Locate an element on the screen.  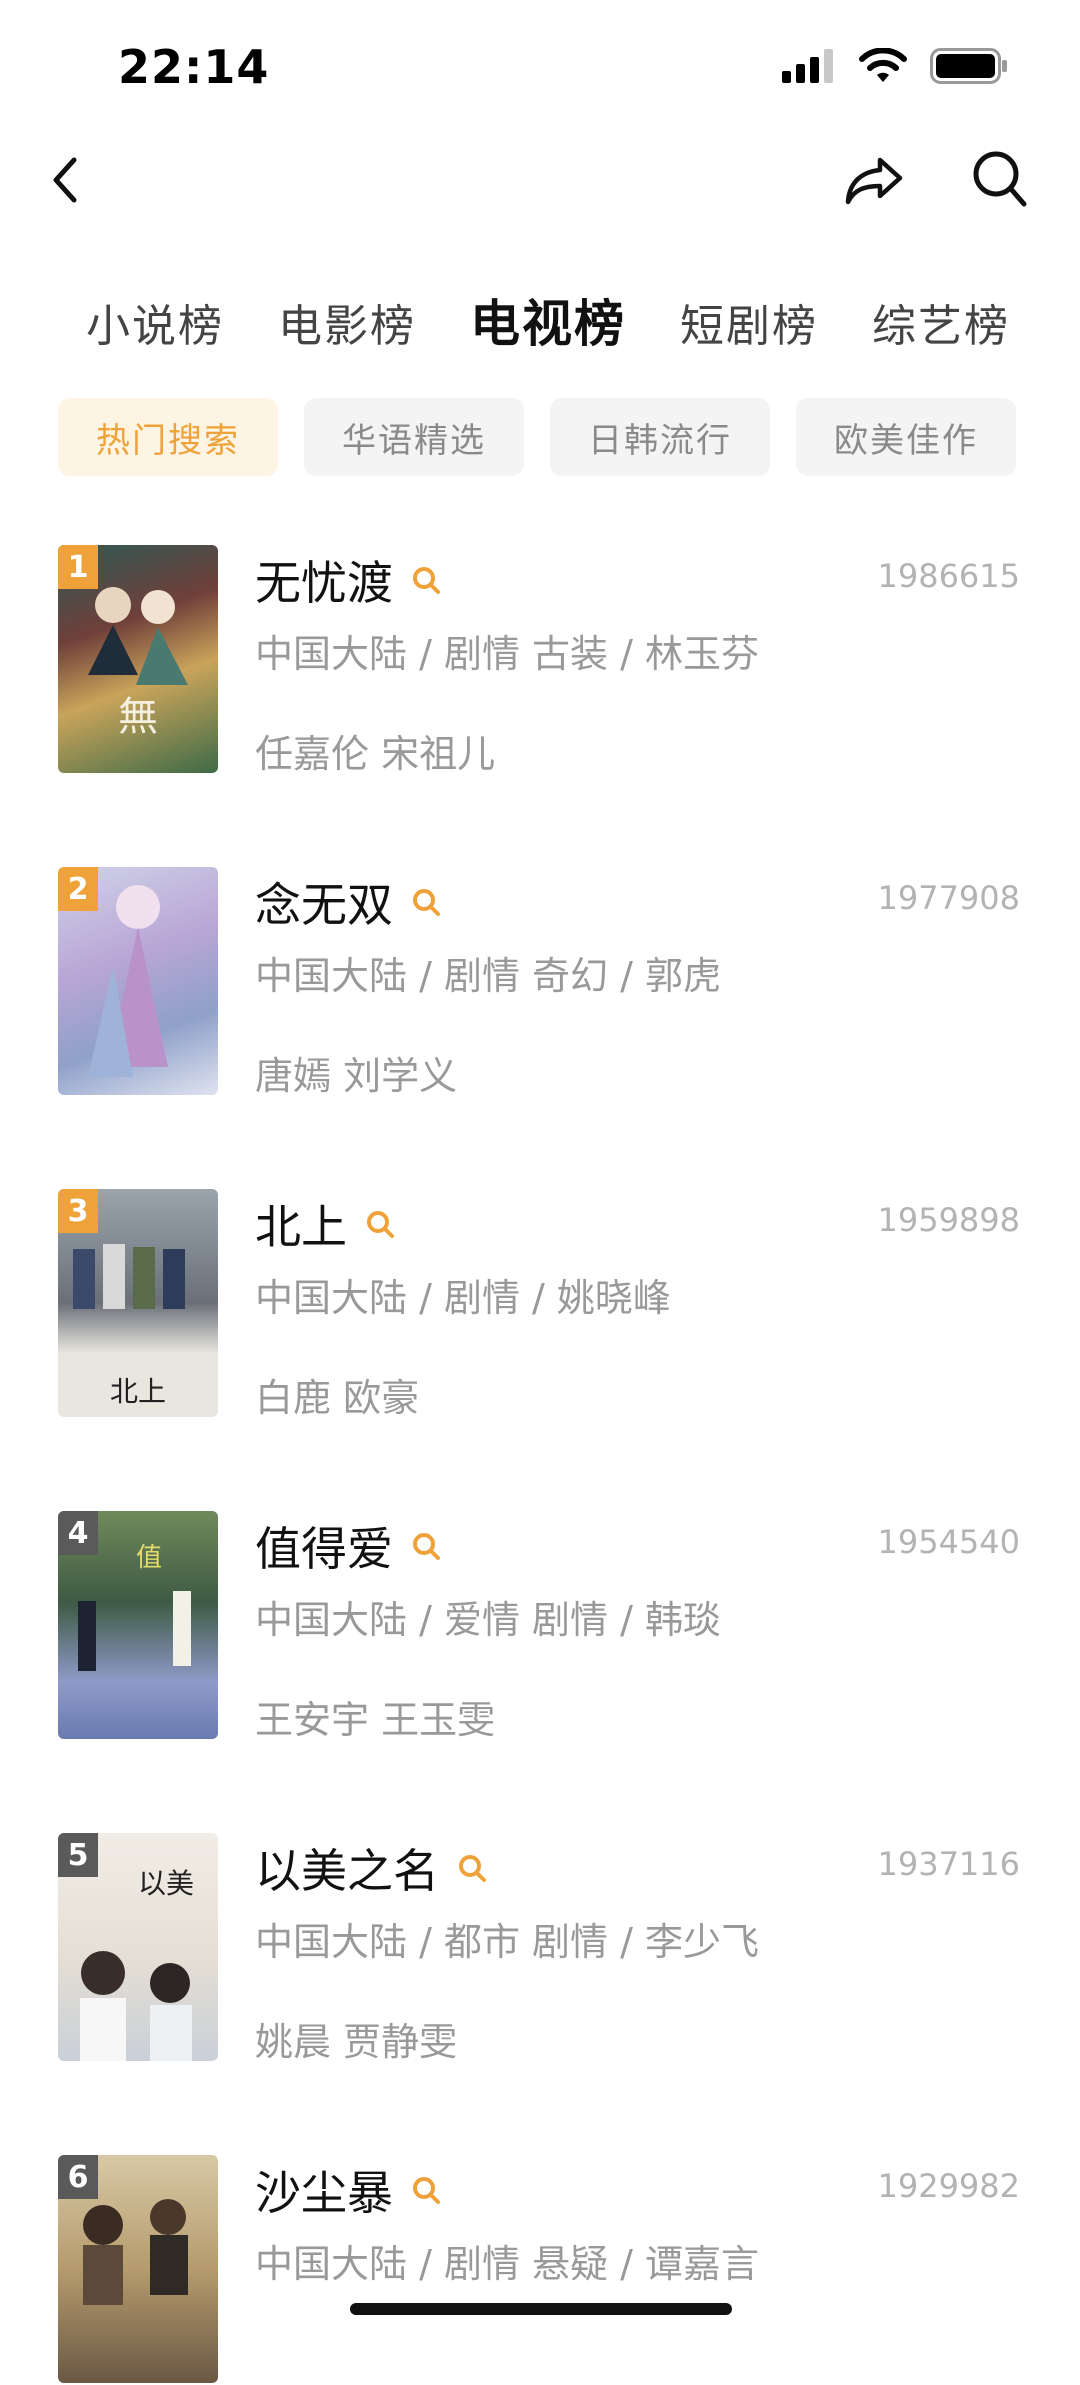
title-text: 以美之名 is located at coordinates (347, 1871).